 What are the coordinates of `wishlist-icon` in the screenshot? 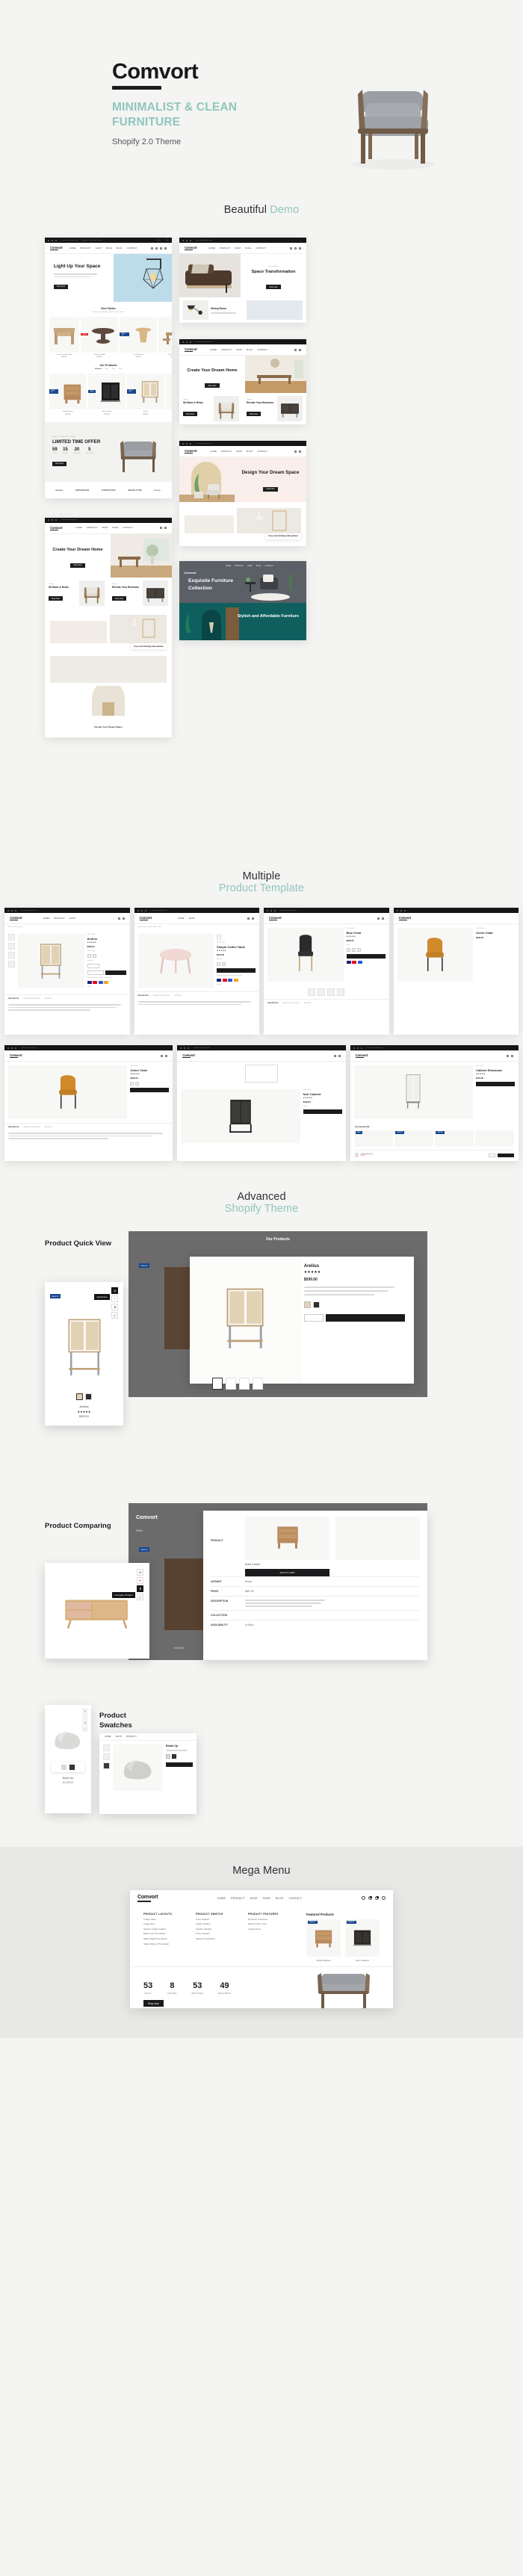 It's located at (295, 248).